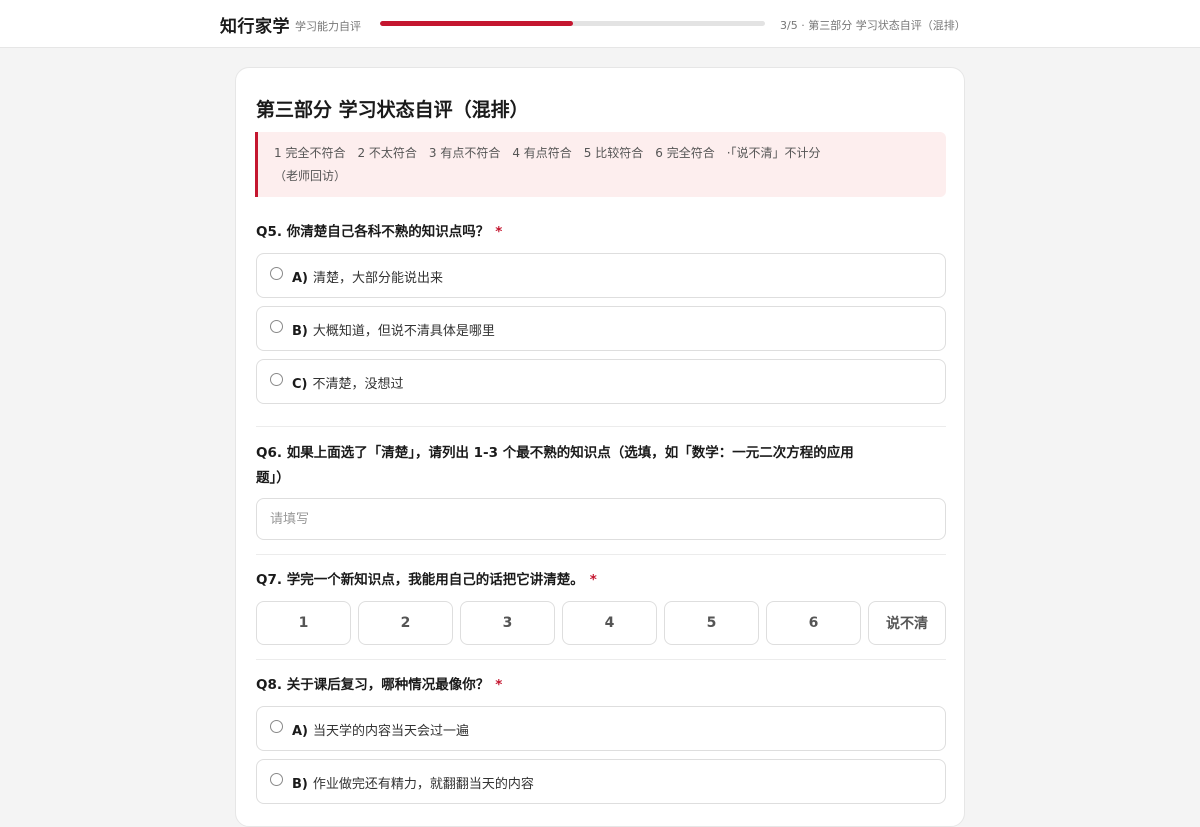  Describe the element at coordinates (300, 384) in the screenshot. I see `option-letter: C)` at that location.